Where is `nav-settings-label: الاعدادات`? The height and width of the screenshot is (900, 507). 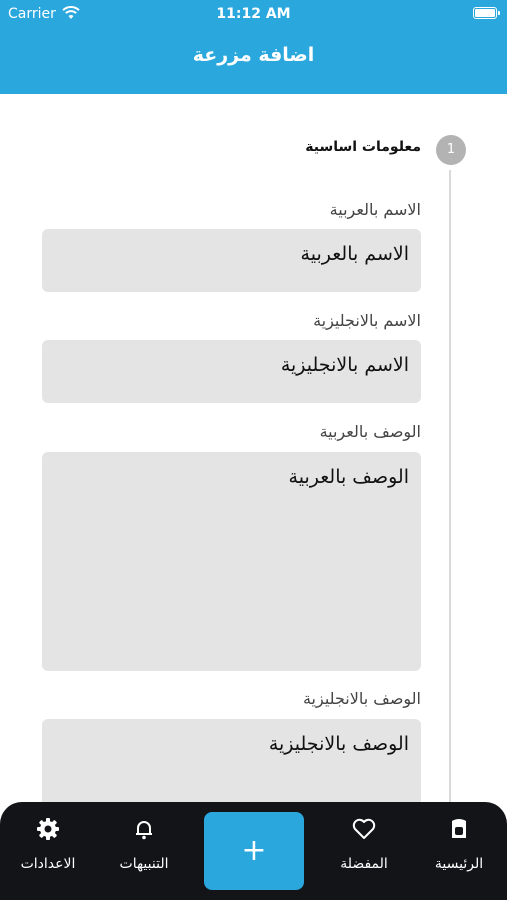 nav-settings-label: الاعدادات is located at coordinates (48, 864).